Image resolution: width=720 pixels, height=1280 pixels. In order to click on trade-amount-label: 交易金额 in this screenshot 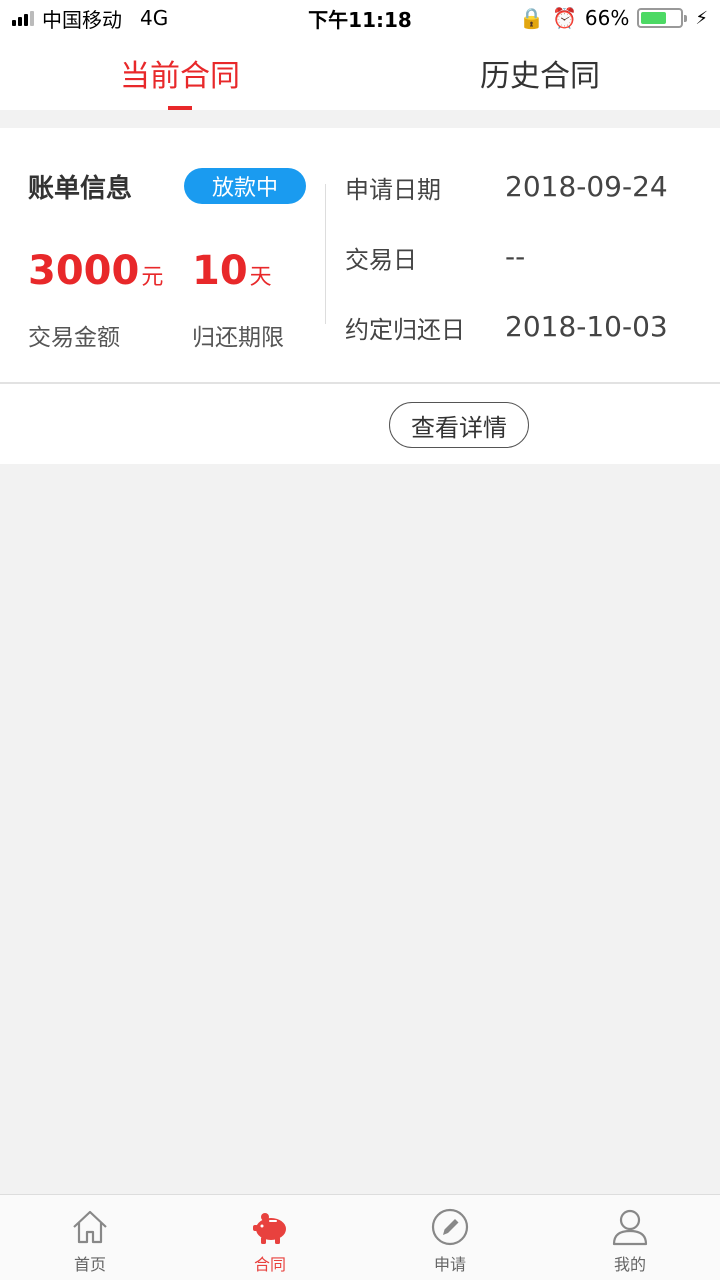, I will do `click(74, 338)`.